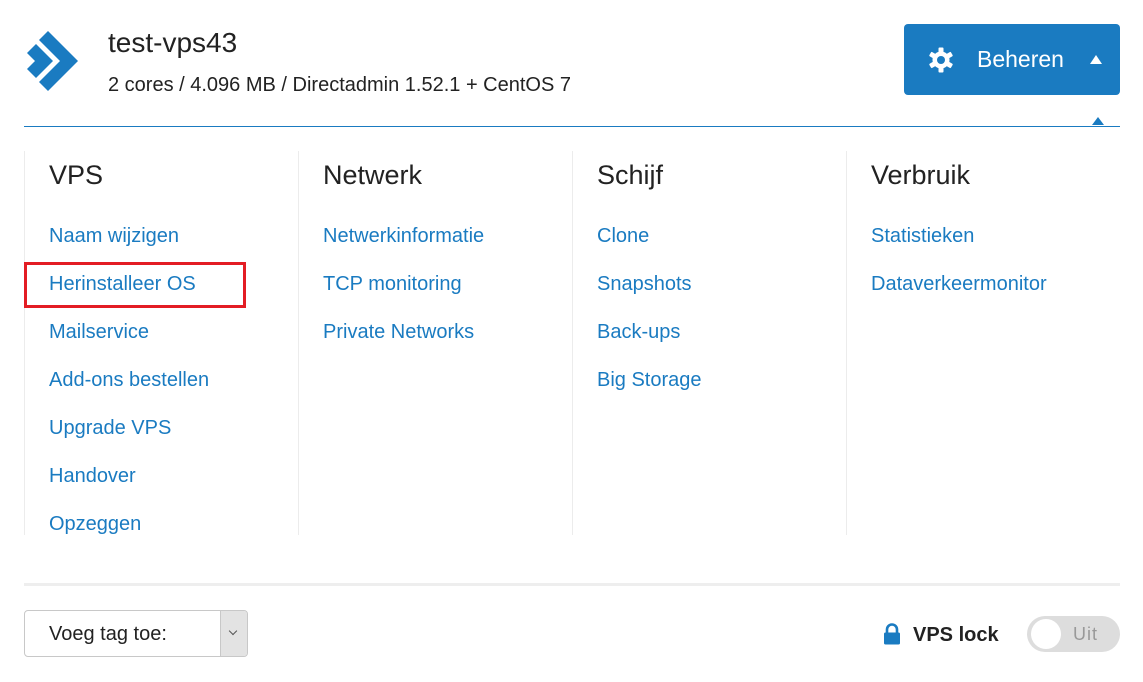  I want to click on toggle-knob, so click(1046, 634).